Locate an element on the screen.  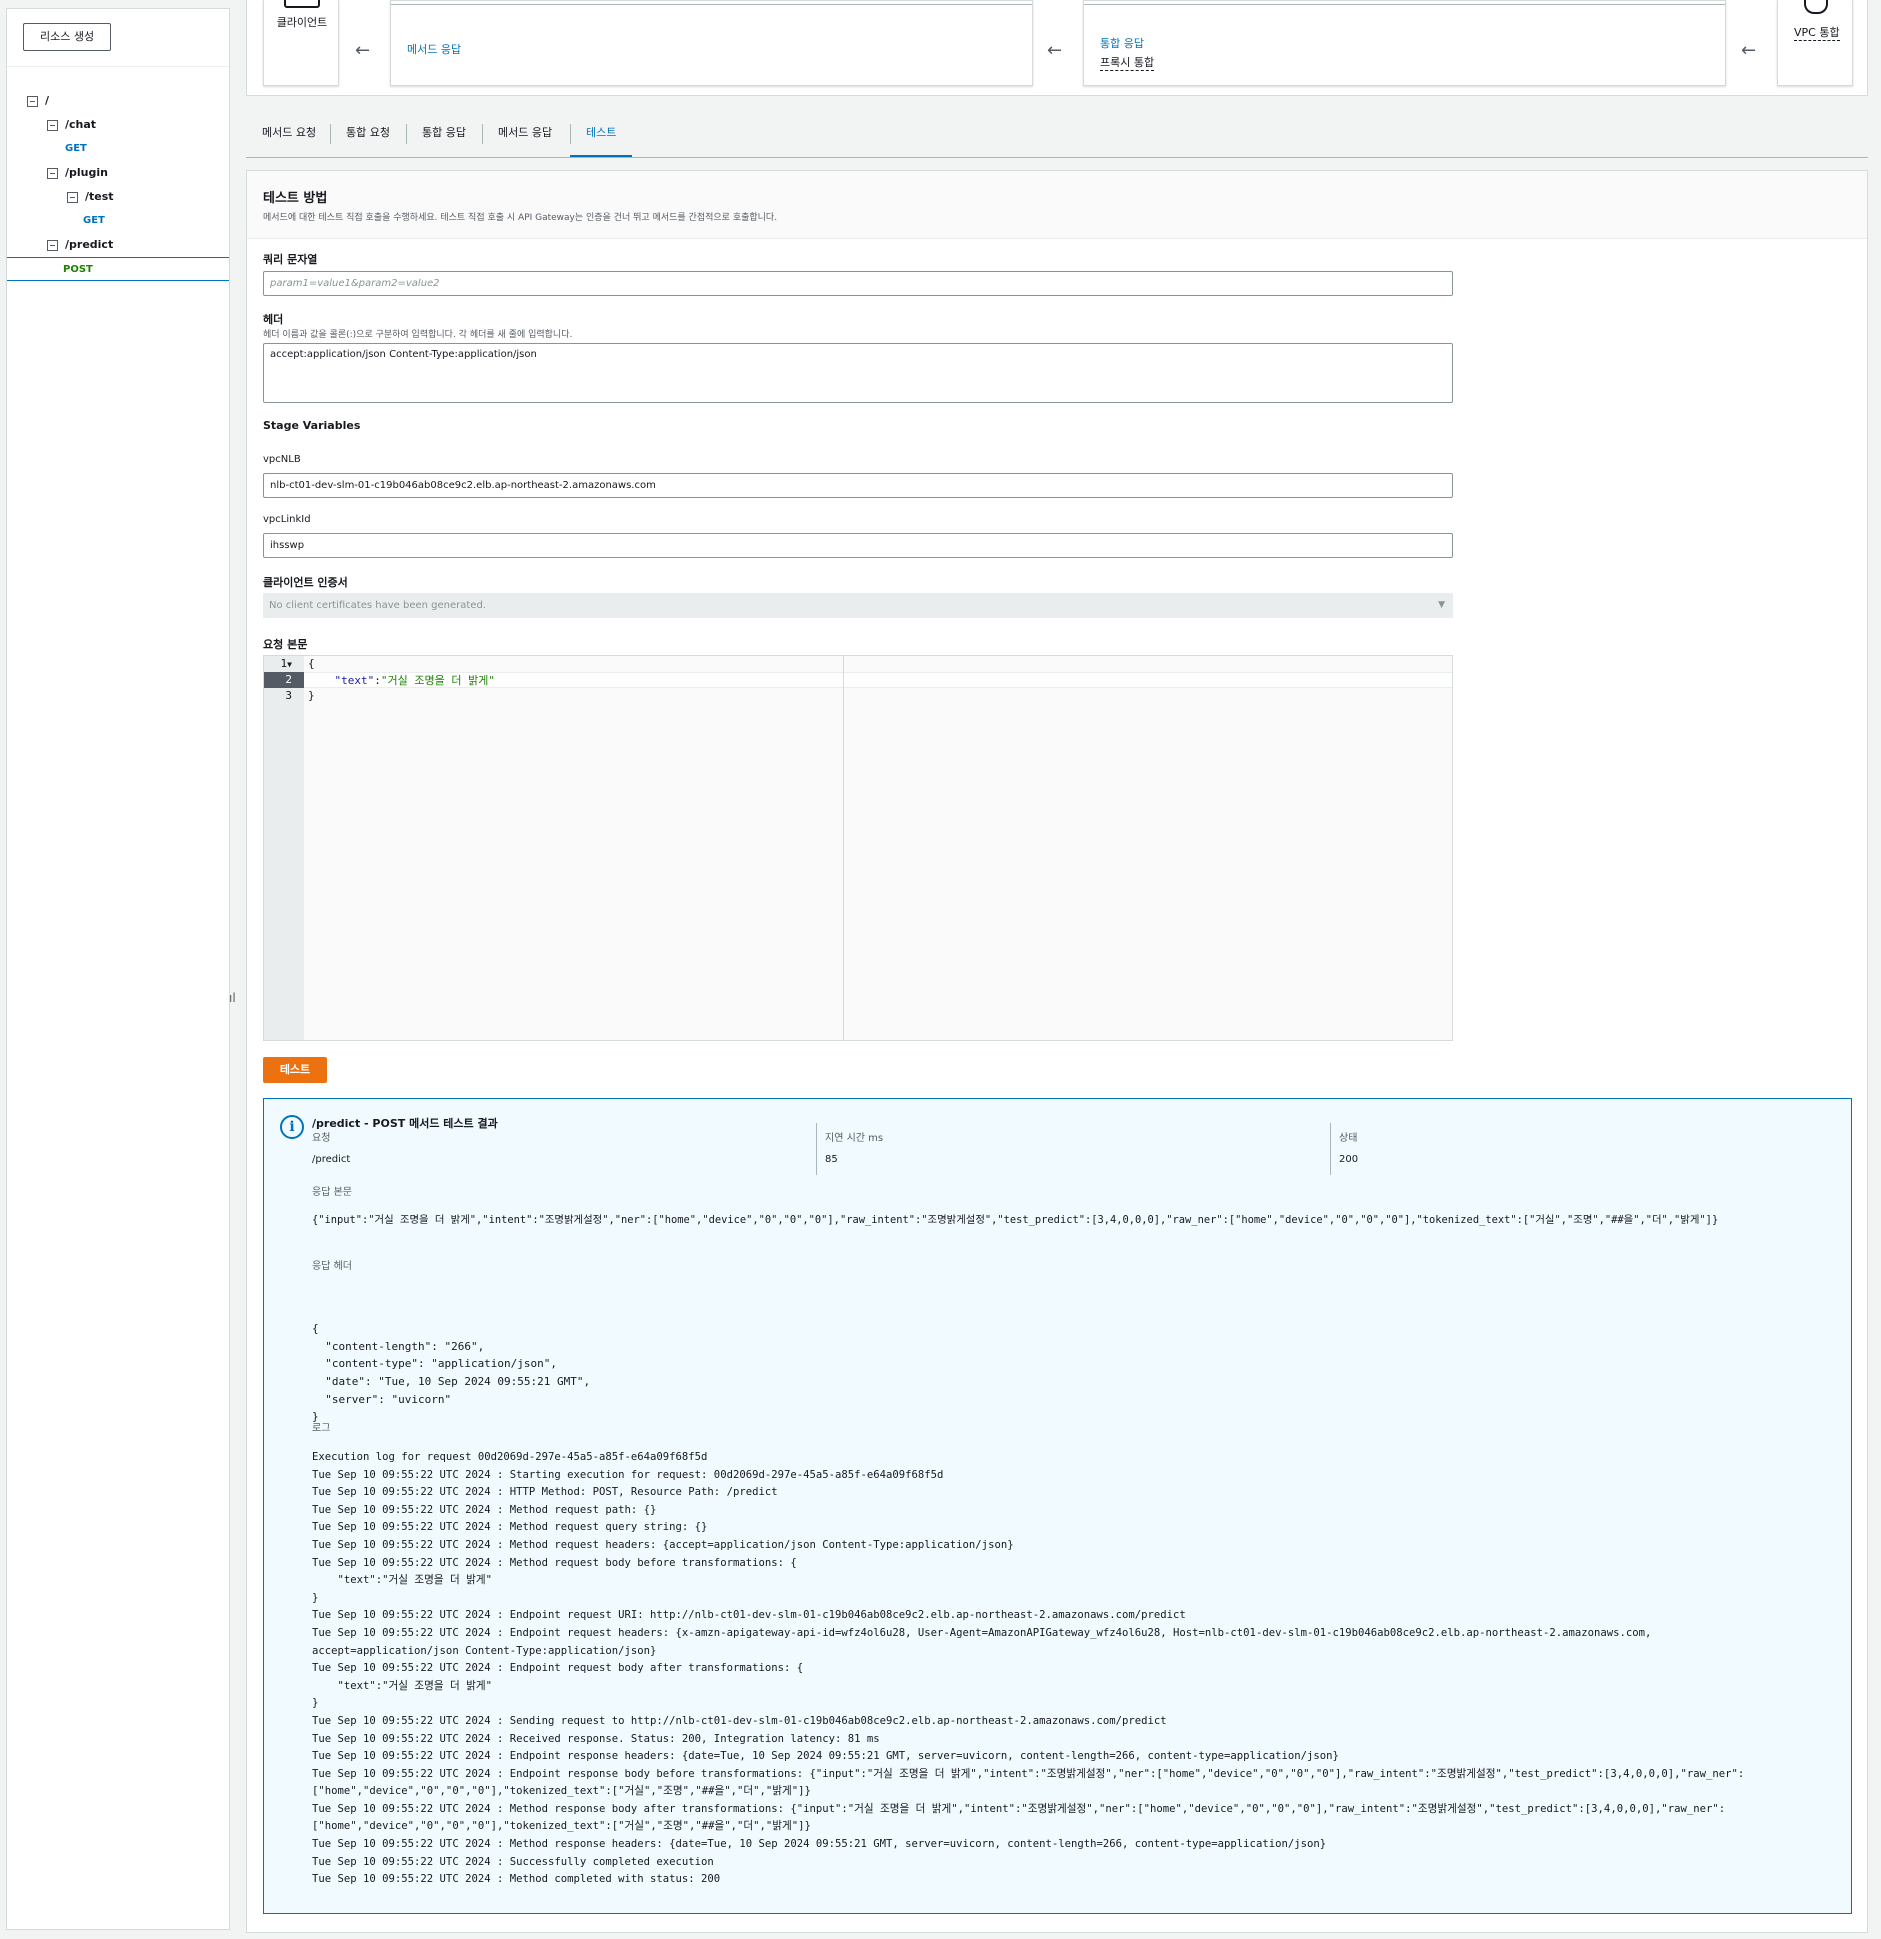
vpc-label: VPC 통합 is located at coordinates (1817, 33).